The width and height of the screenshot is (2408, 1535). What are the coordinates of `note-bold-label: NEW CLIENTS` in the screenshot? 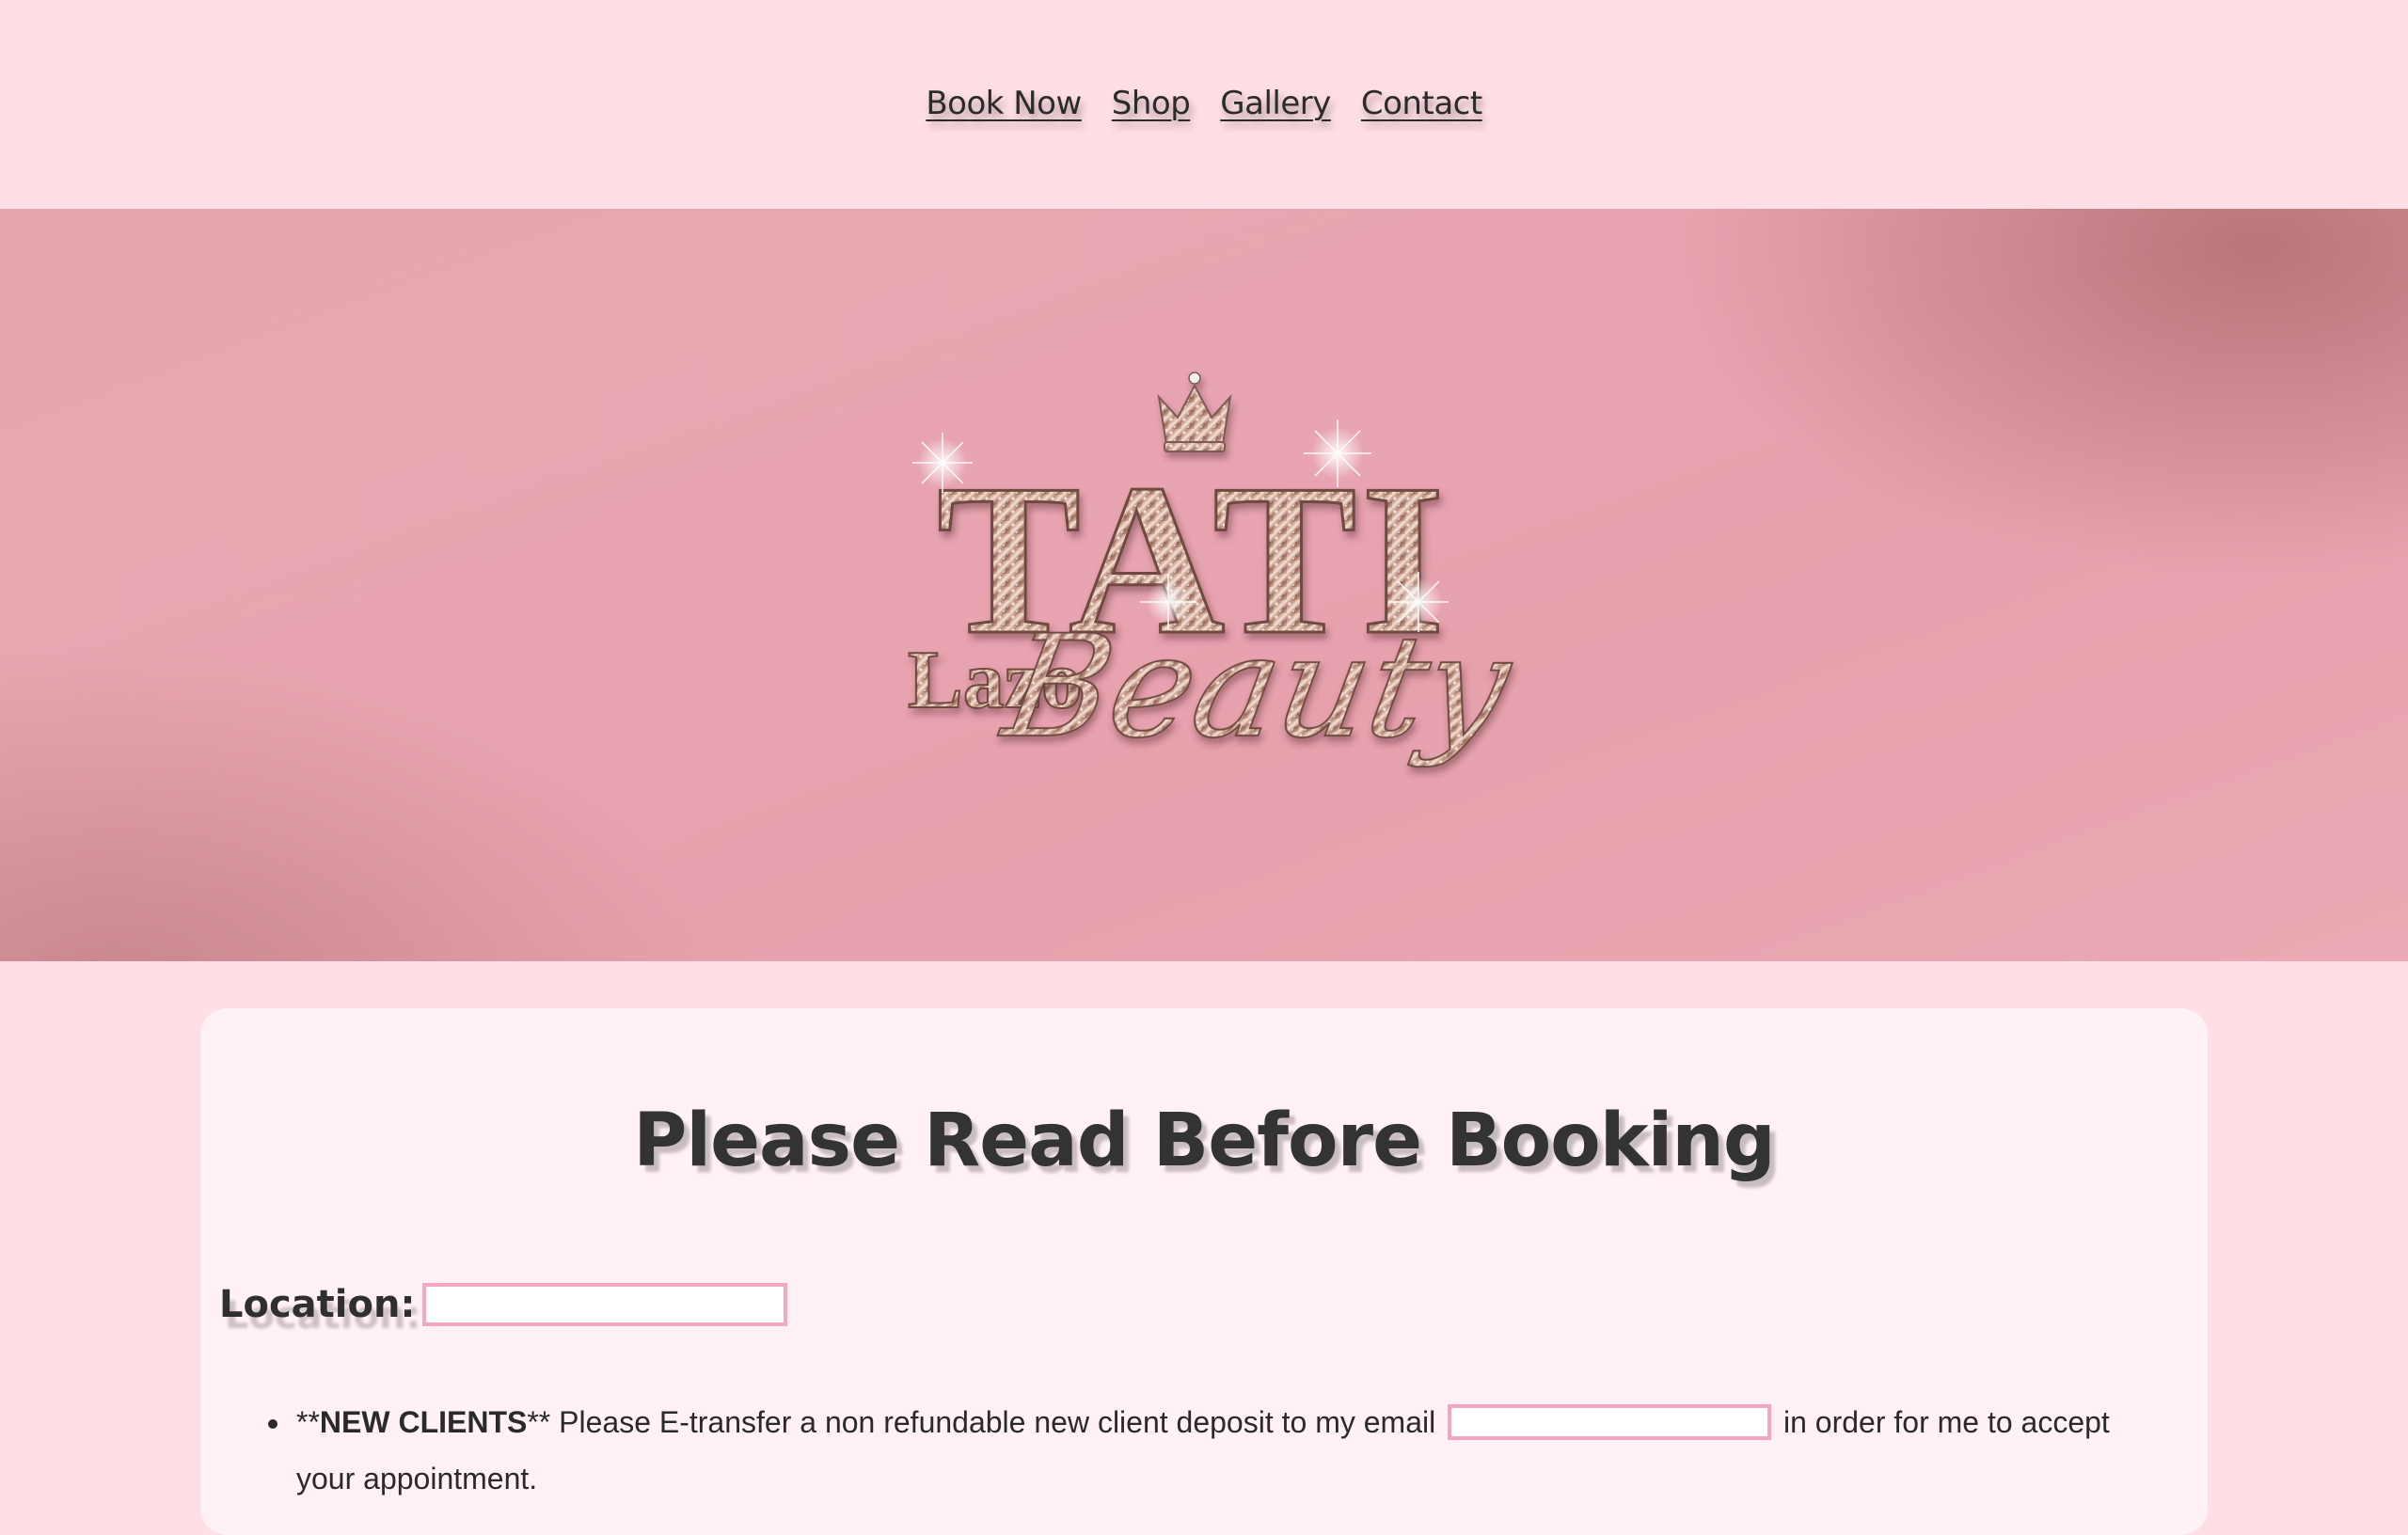 It's located at (424, 1422).